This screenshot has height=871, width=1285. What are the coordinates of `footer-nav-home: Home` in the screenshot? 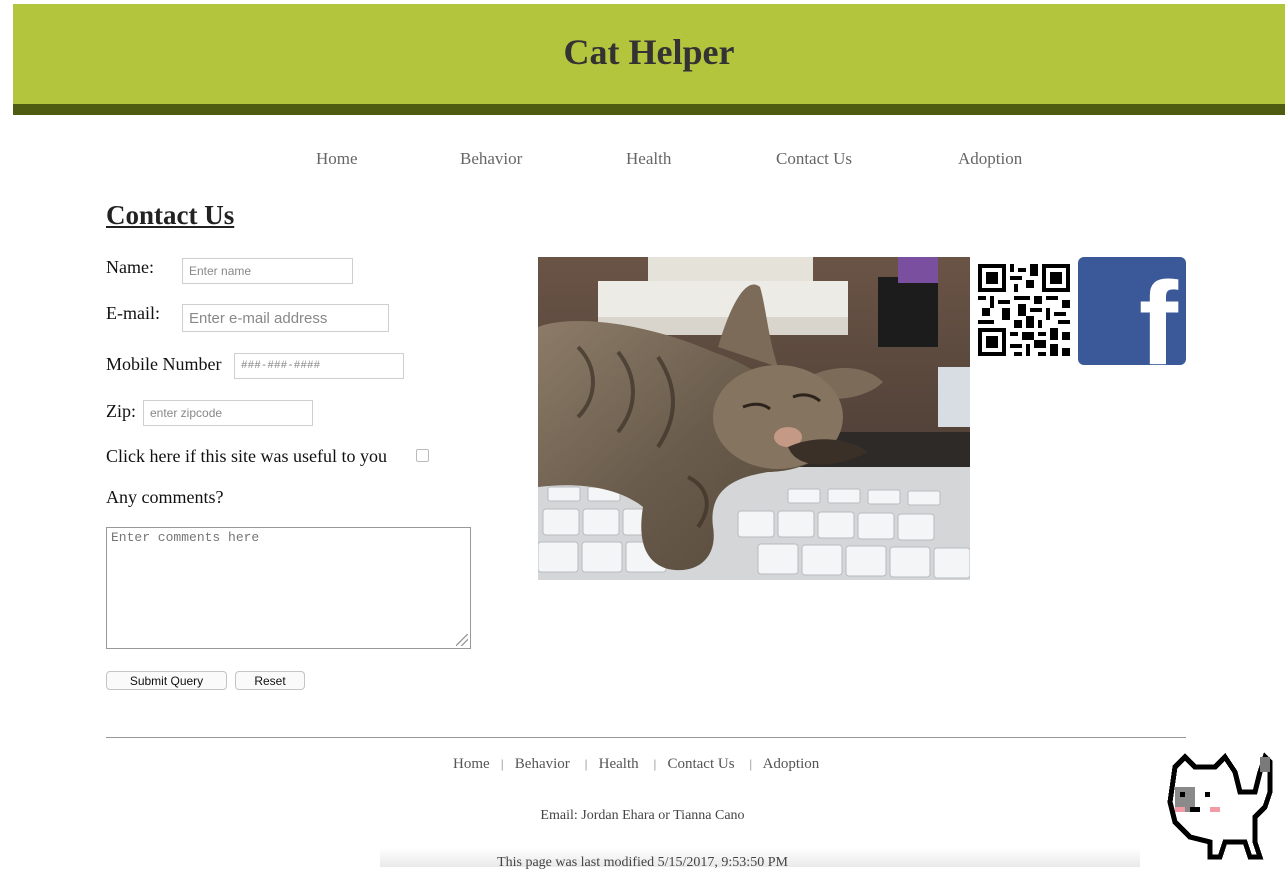 It's located at (471, 764).